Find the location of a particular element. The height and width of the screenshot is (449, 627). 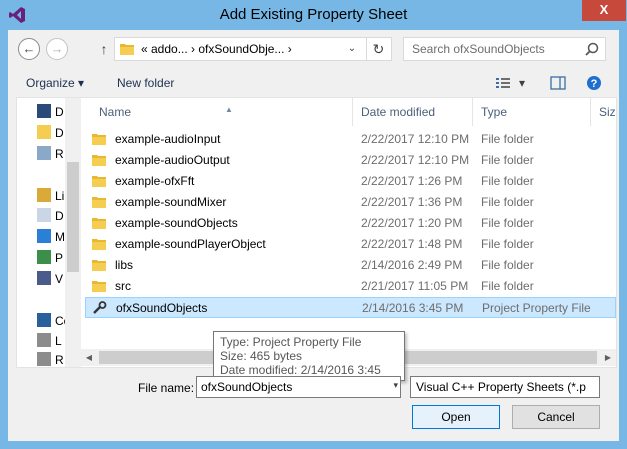

file-type-value: Visual C++ Property Sheets (*.p is located at coordinates (504, 387).